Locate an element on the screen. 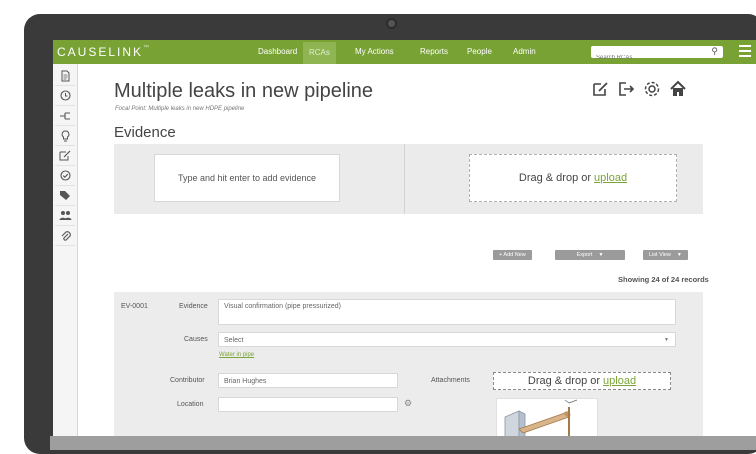 The width and height of the screenshot is (756, 454). causes-select: Select ▼ is located at coordinates (447, 339).